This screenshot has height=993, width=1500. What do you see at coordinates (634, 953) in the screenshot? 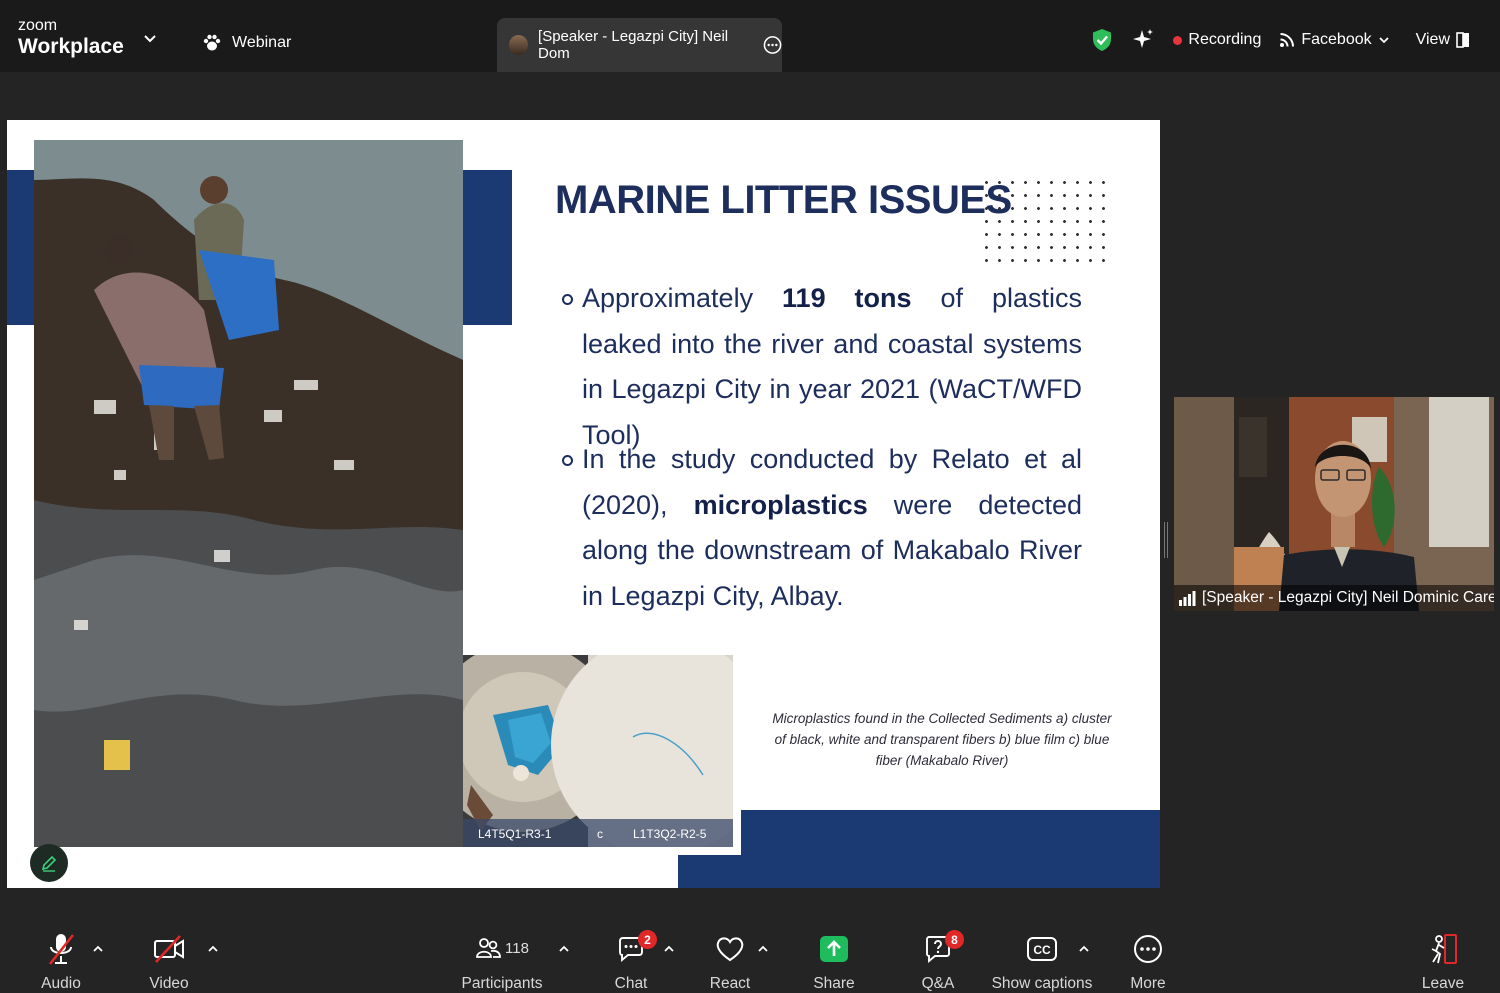
I see `chat-button: 2 Chat` at bounding box center [634, 953].